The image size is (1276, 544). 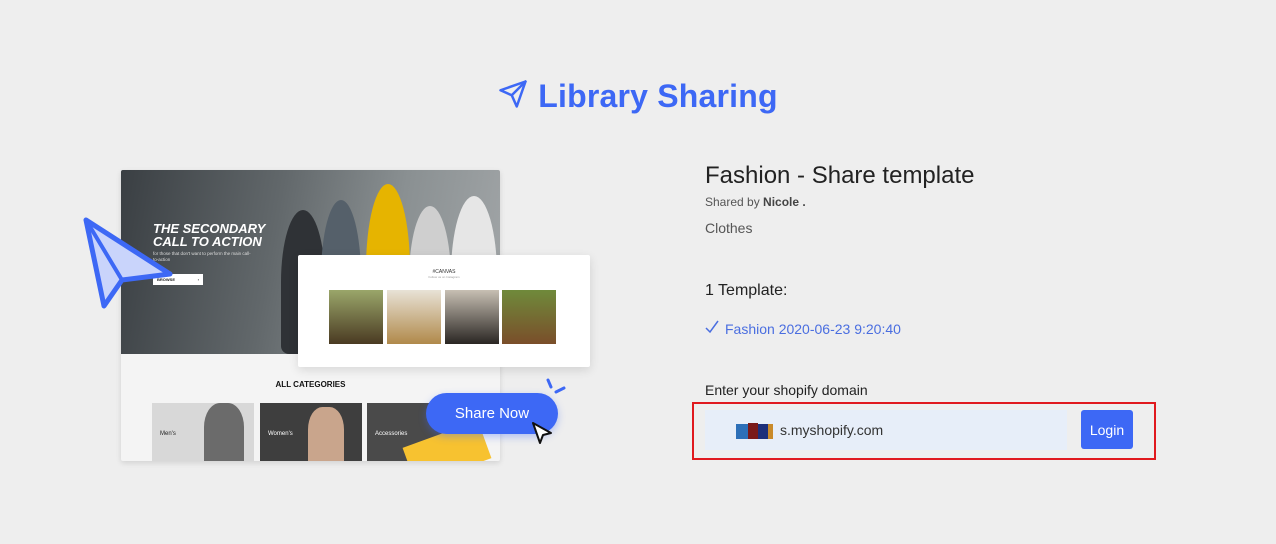 I want to click on page-title: Library Sharing, so click(x=658, y=96).